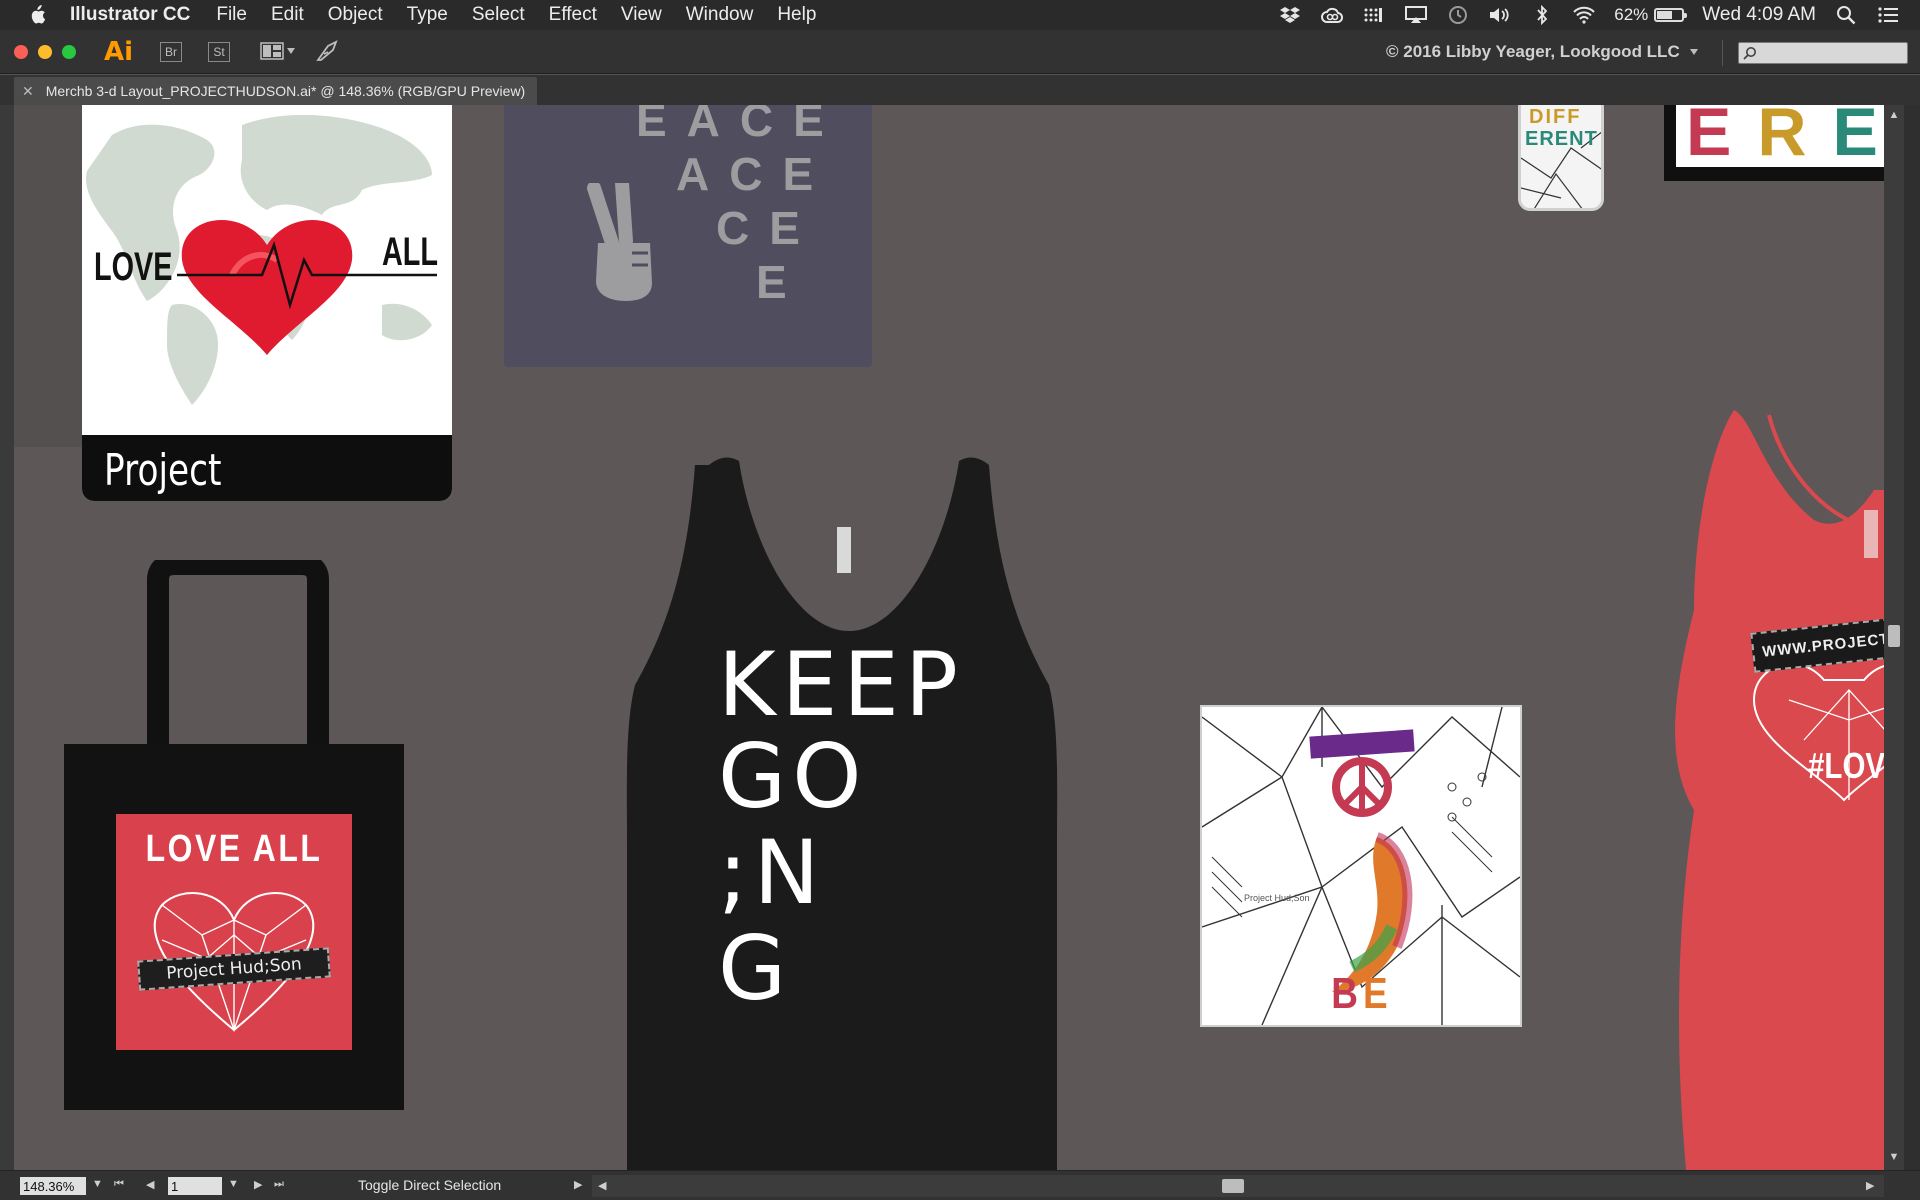  I want to click on menu-window: Window, so click(720, 15).